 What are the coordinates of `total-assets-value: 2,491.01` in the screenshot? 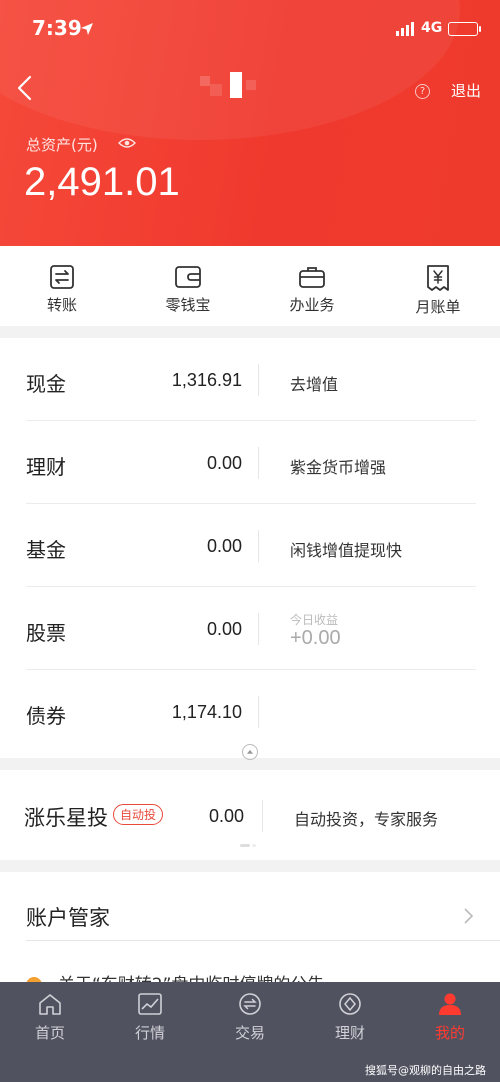 It's located at (102, 182).